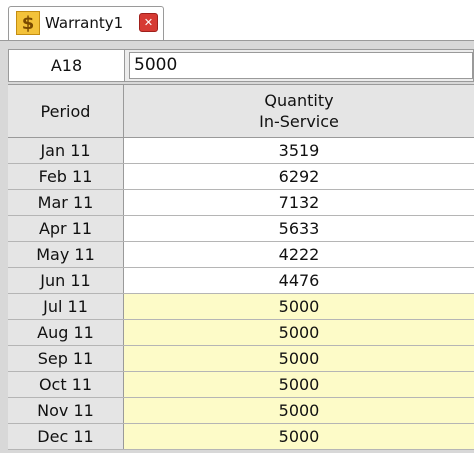 Image resolution: width=474 pixels, height=453 pixels. What do you see at coordinates (66, 306) in the screenshot?
I see `row-period-header: Jul 11` at bounding box center [66, 306].